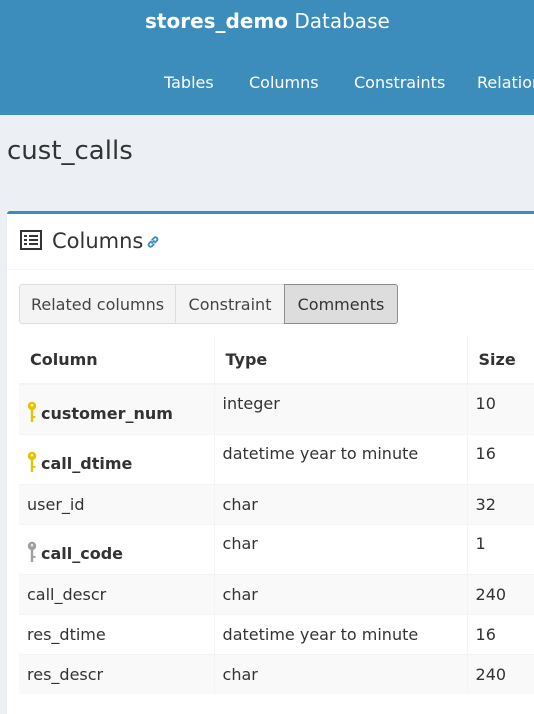 This screenshot has height=714, width=534. I want to click on column-size: 1, so click(500, 548).